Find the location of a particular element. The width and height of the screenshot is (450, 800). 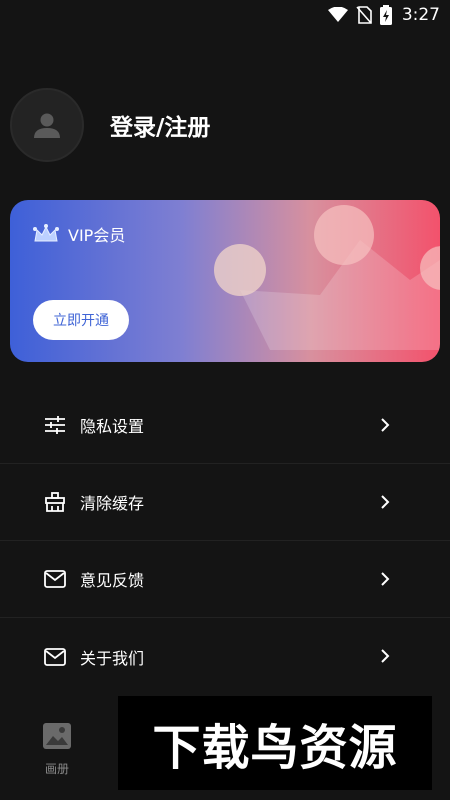

menu-item-label: 隐私设置 is located at coordinates (112, 426).